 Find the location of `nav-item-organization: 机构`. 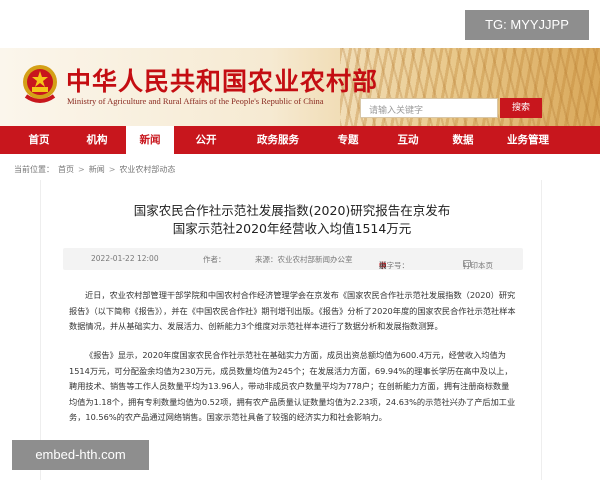

nav-item-organization: 机构 is located at coordinates (97, 140).